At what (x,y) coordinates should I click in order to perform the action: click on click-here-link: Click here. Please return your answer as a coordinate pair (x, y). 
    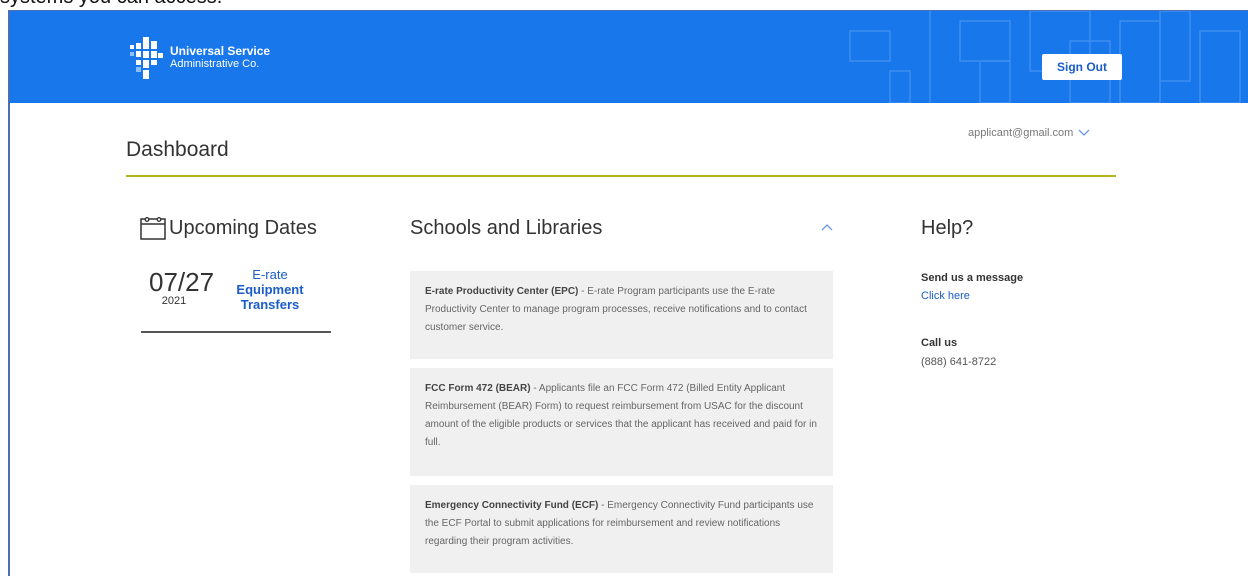
    Looking at the image, I should click on (945, 296).